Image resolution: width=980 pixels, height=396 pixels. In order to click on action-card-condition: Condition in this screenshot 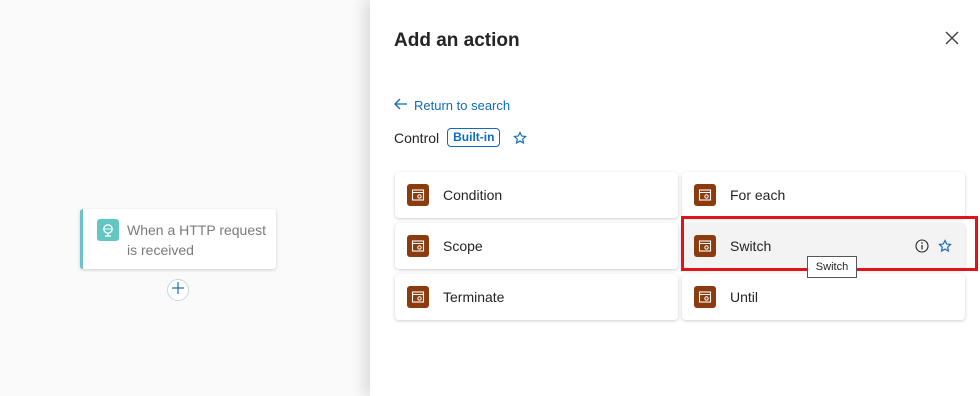, I will do `click(536, 195)`.